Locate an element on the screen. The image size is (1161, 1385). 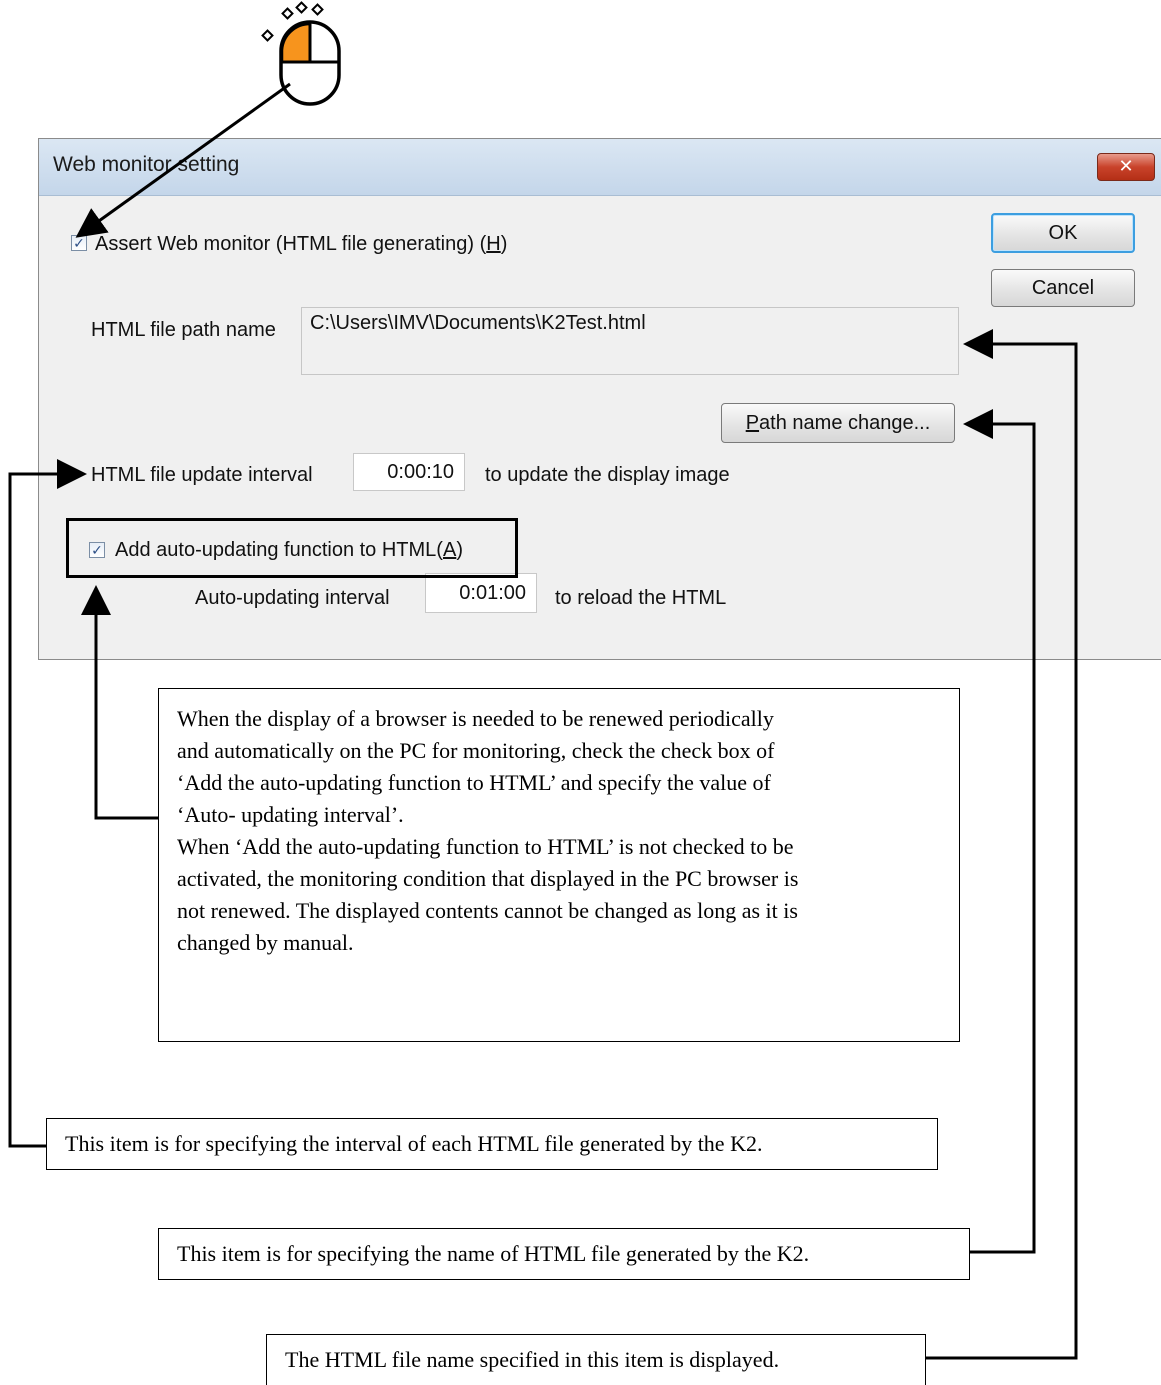
arrow-to-path-display is located at coordinates (1002, 844).